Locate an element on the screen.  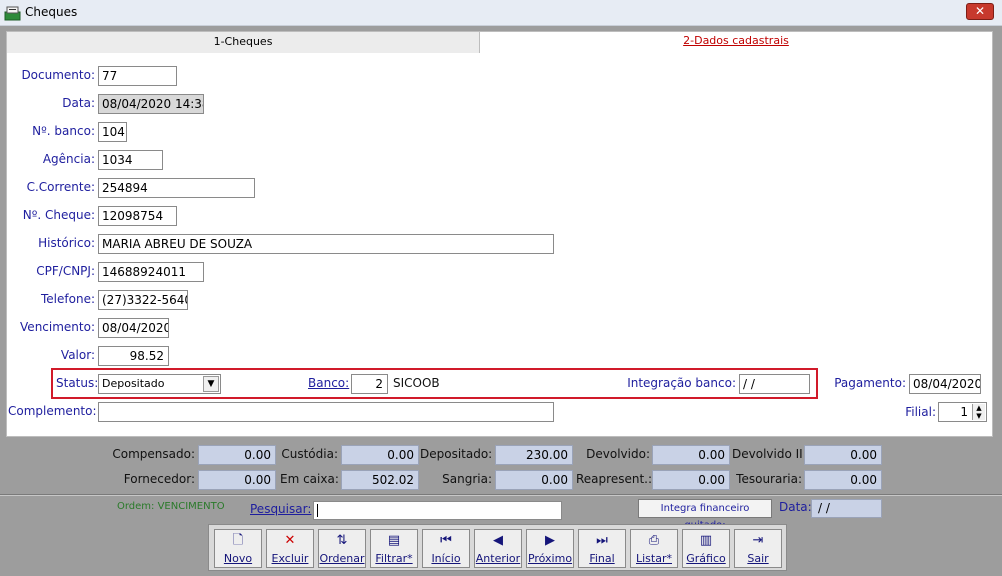
tab-cheques: 1-Cheques is located at coordinates (243, 42).